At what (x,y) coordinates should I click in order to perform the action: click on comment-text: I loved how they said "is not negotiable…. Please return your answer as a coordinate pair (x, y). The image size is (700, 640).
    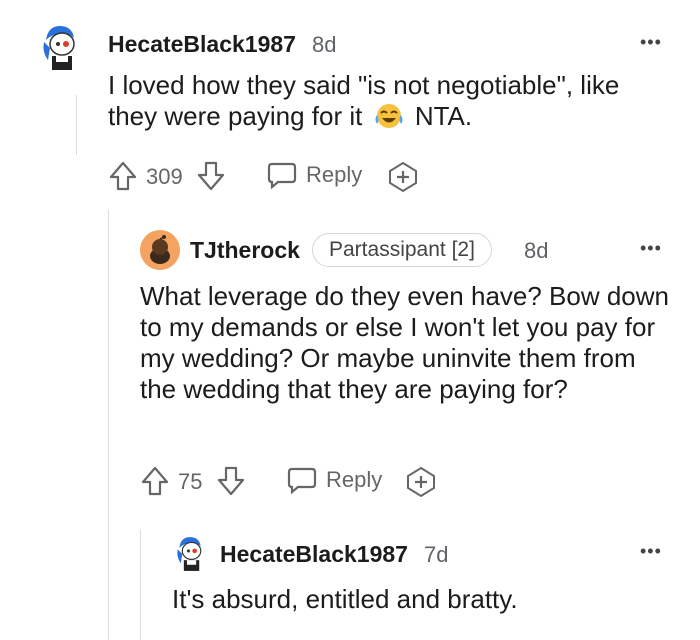
    Looking at the image, I should click on (364, 100).